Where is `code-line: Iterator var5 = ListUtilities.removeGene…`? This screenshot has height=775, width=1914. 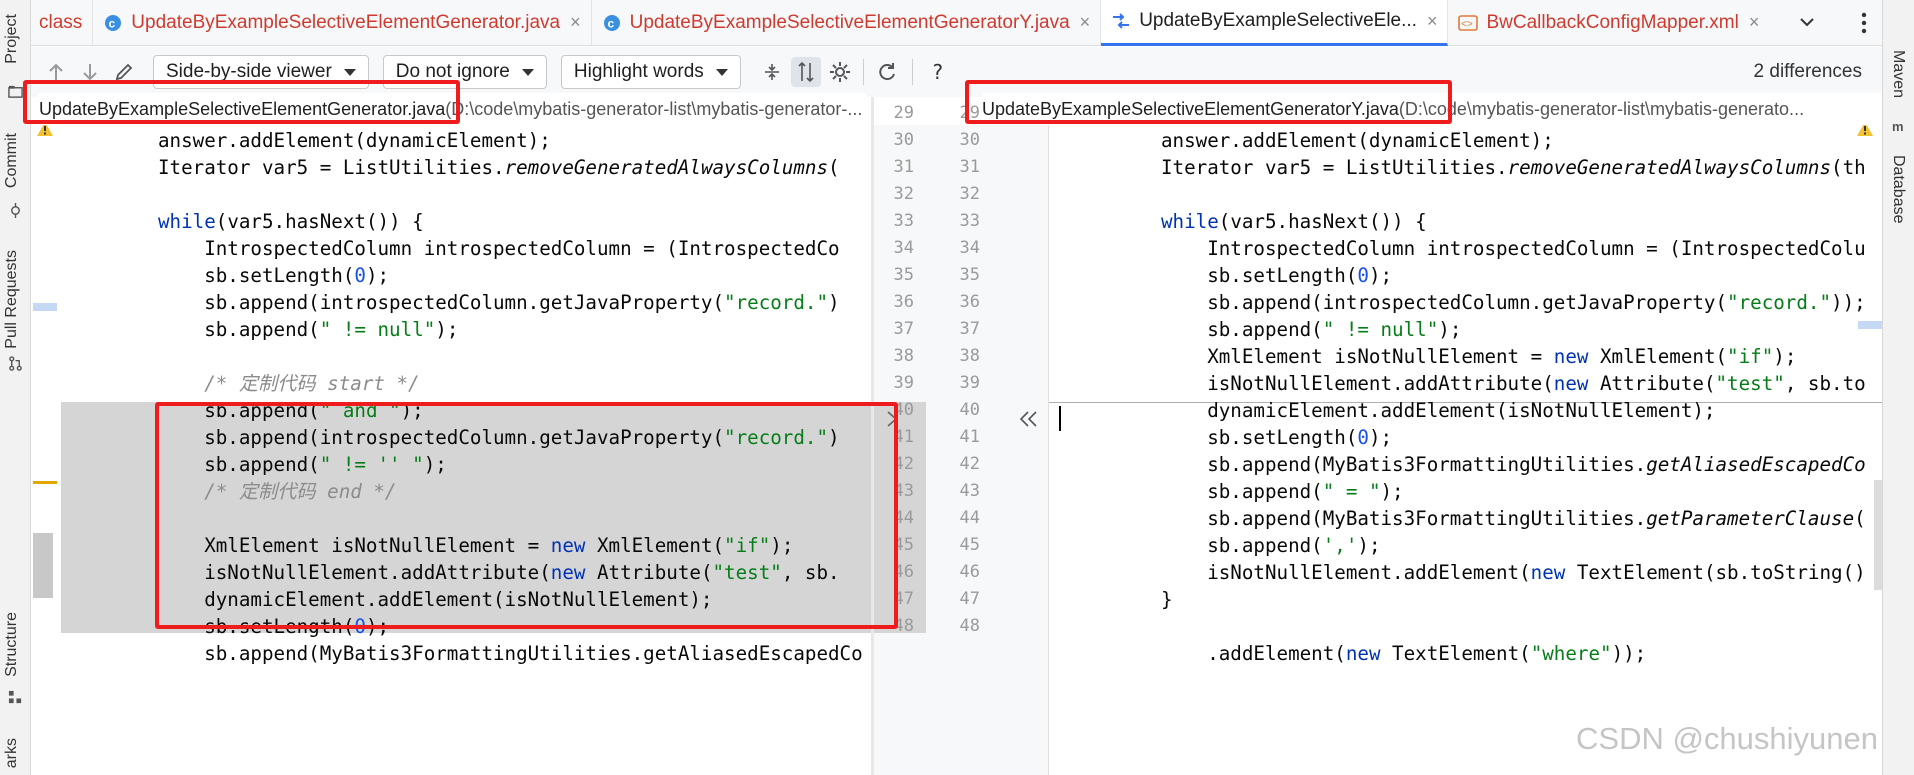
code-line: Iterator var5 = ListUtilities.removeGene… is located at coordinates (499, 167).